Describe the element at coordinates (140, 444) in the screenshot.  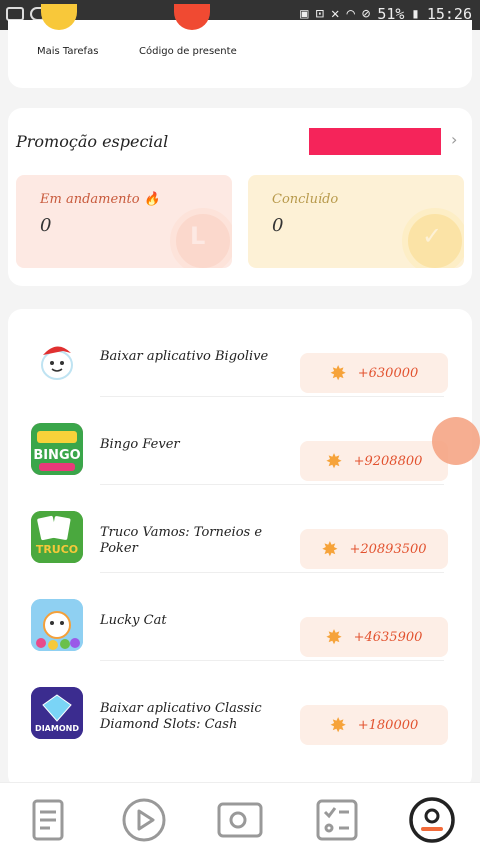
I see `task-name: Bingo Fever` at that location.